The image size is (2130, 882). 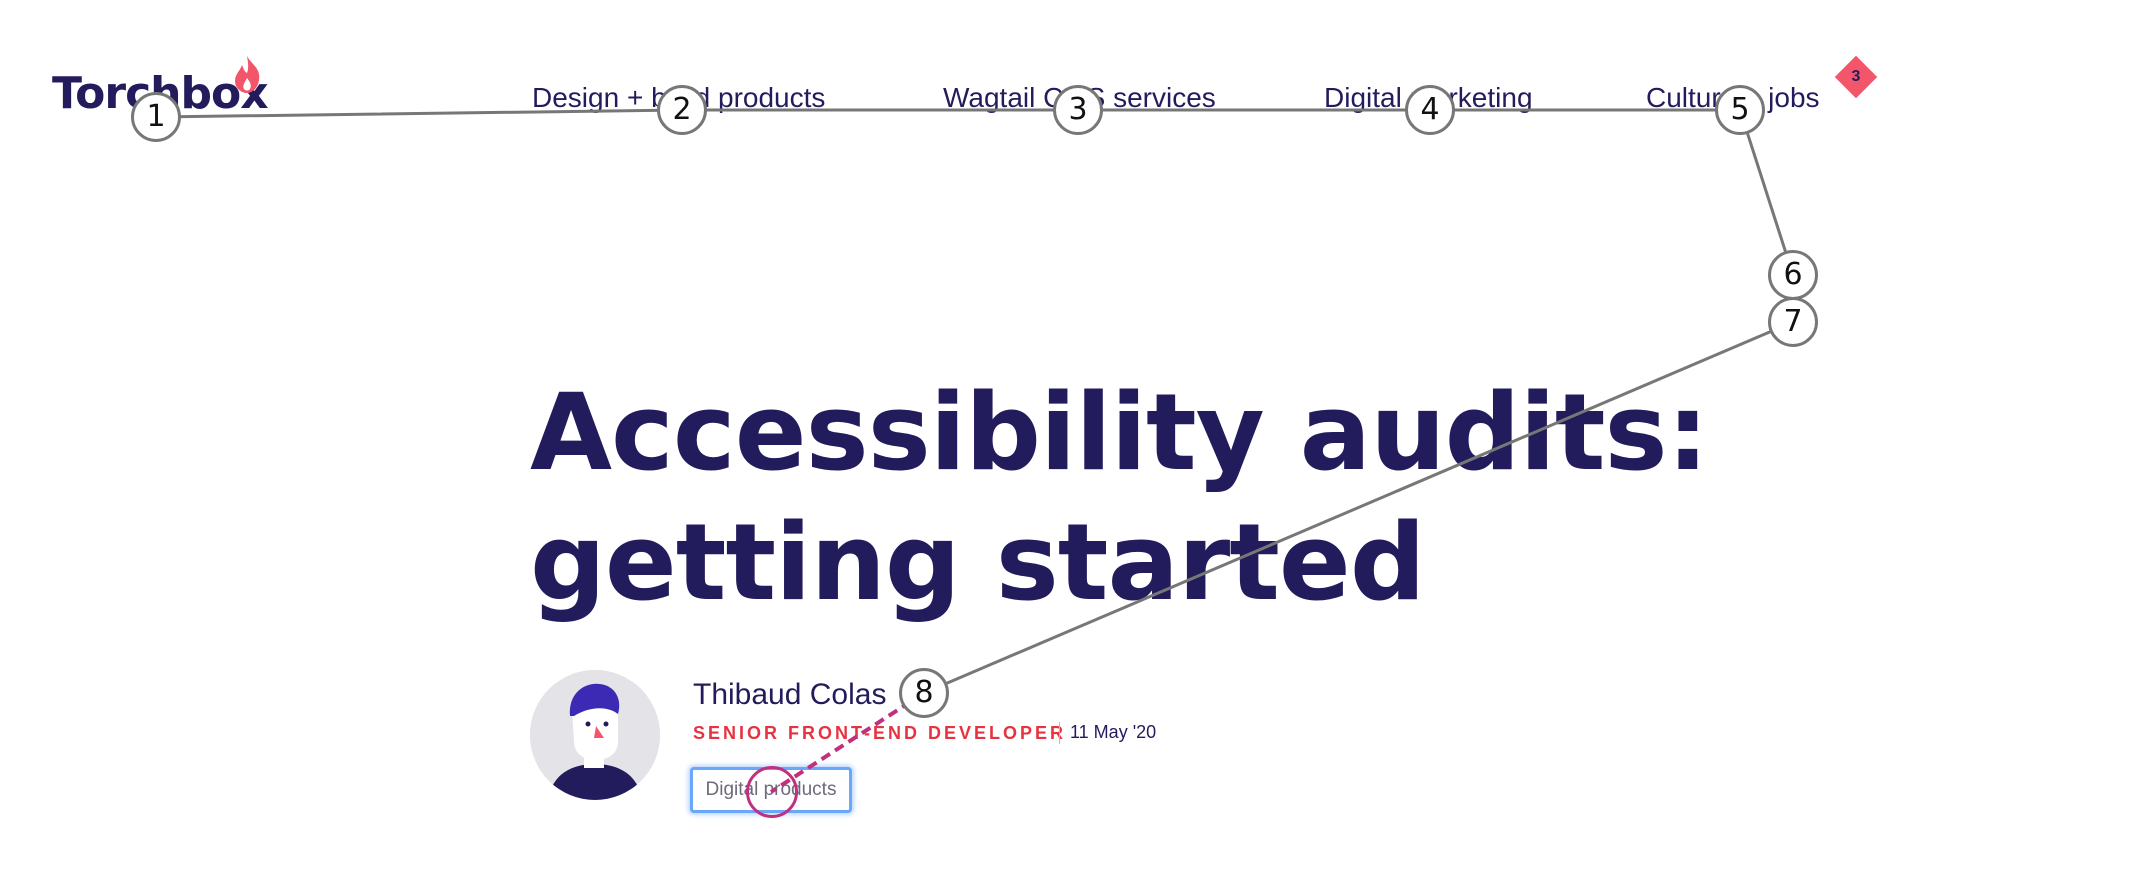 What do you see at coordinates (1428, 98) in the screenshot?
I see `nav-digital-marketing: Digital marketing` at bounding box center [1428, 98].